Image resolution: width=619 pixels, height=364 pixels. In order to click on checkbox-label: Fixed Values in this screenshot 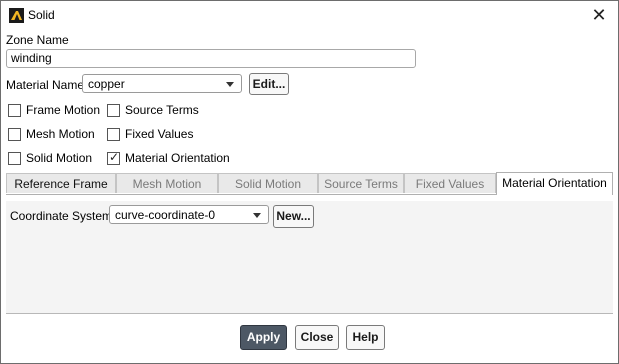, I will do `click(159, 134)`.